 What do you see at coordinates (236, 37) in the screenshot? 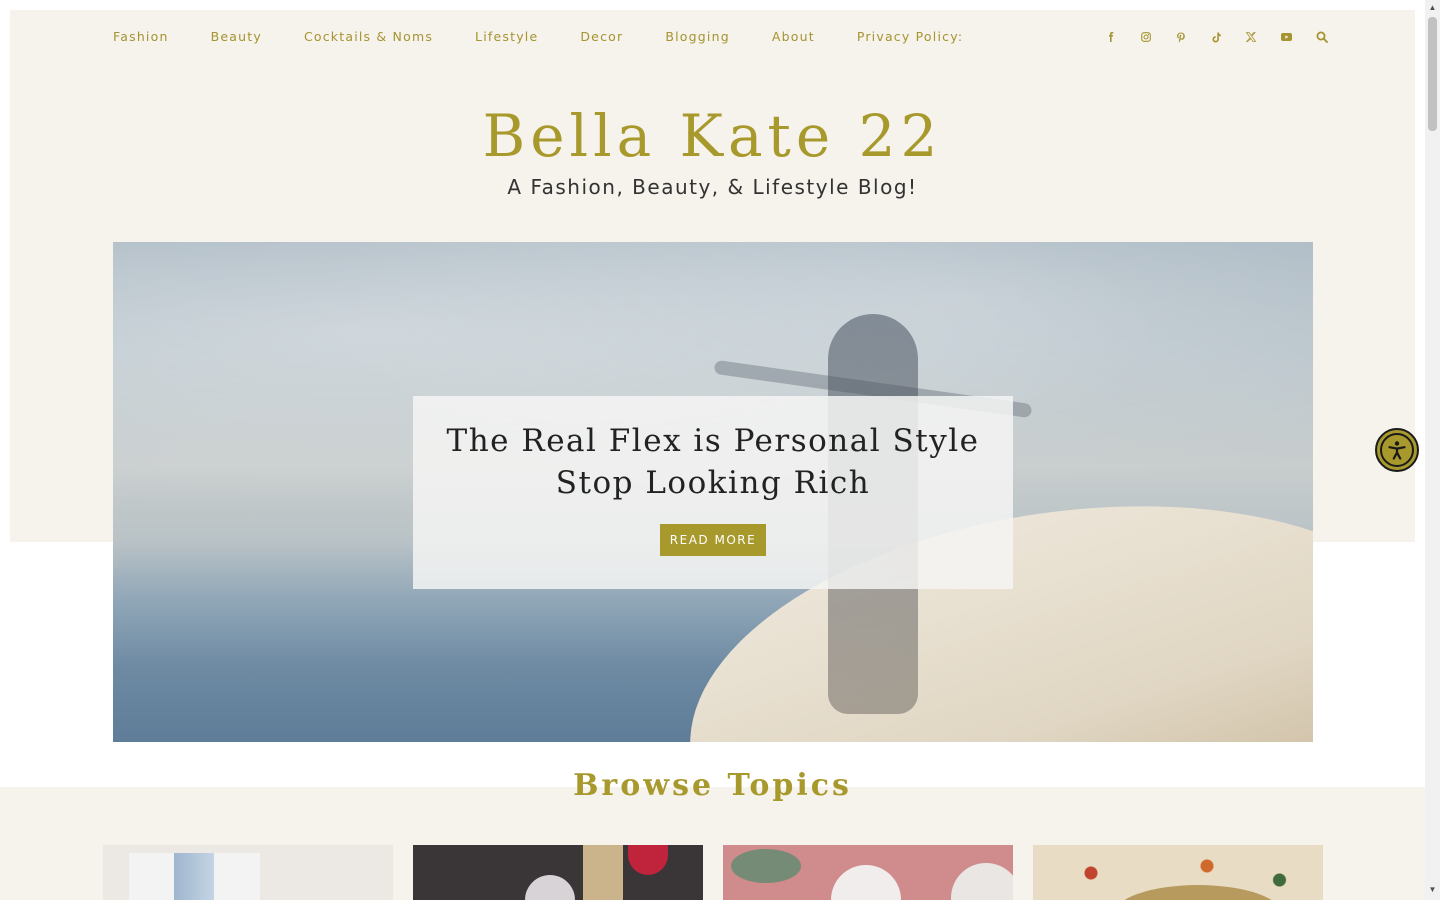
I see `nav-item-beauty: Beauty` at bounding box center [236, 37].